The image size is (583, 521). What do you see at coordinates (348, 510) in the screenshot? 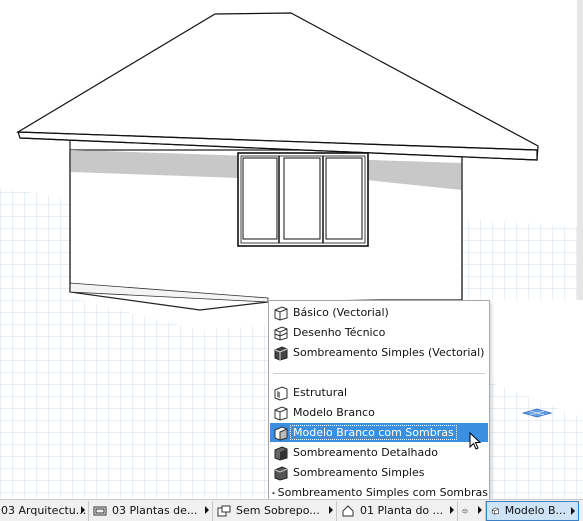
I see `house-icon` at bounding box center [348, 510].